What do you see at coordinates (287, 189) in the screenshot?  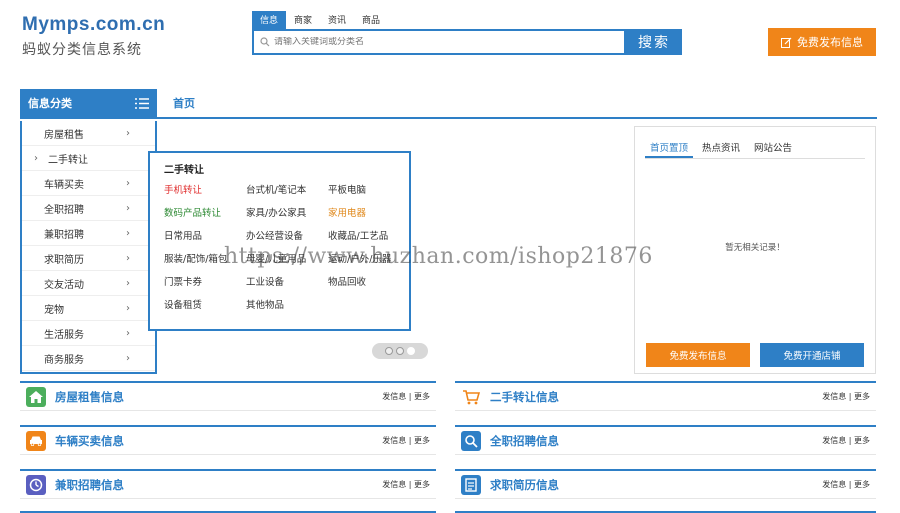 I see `subcategory-link: 台式机/笔记本` at bounding box center [287, 189].